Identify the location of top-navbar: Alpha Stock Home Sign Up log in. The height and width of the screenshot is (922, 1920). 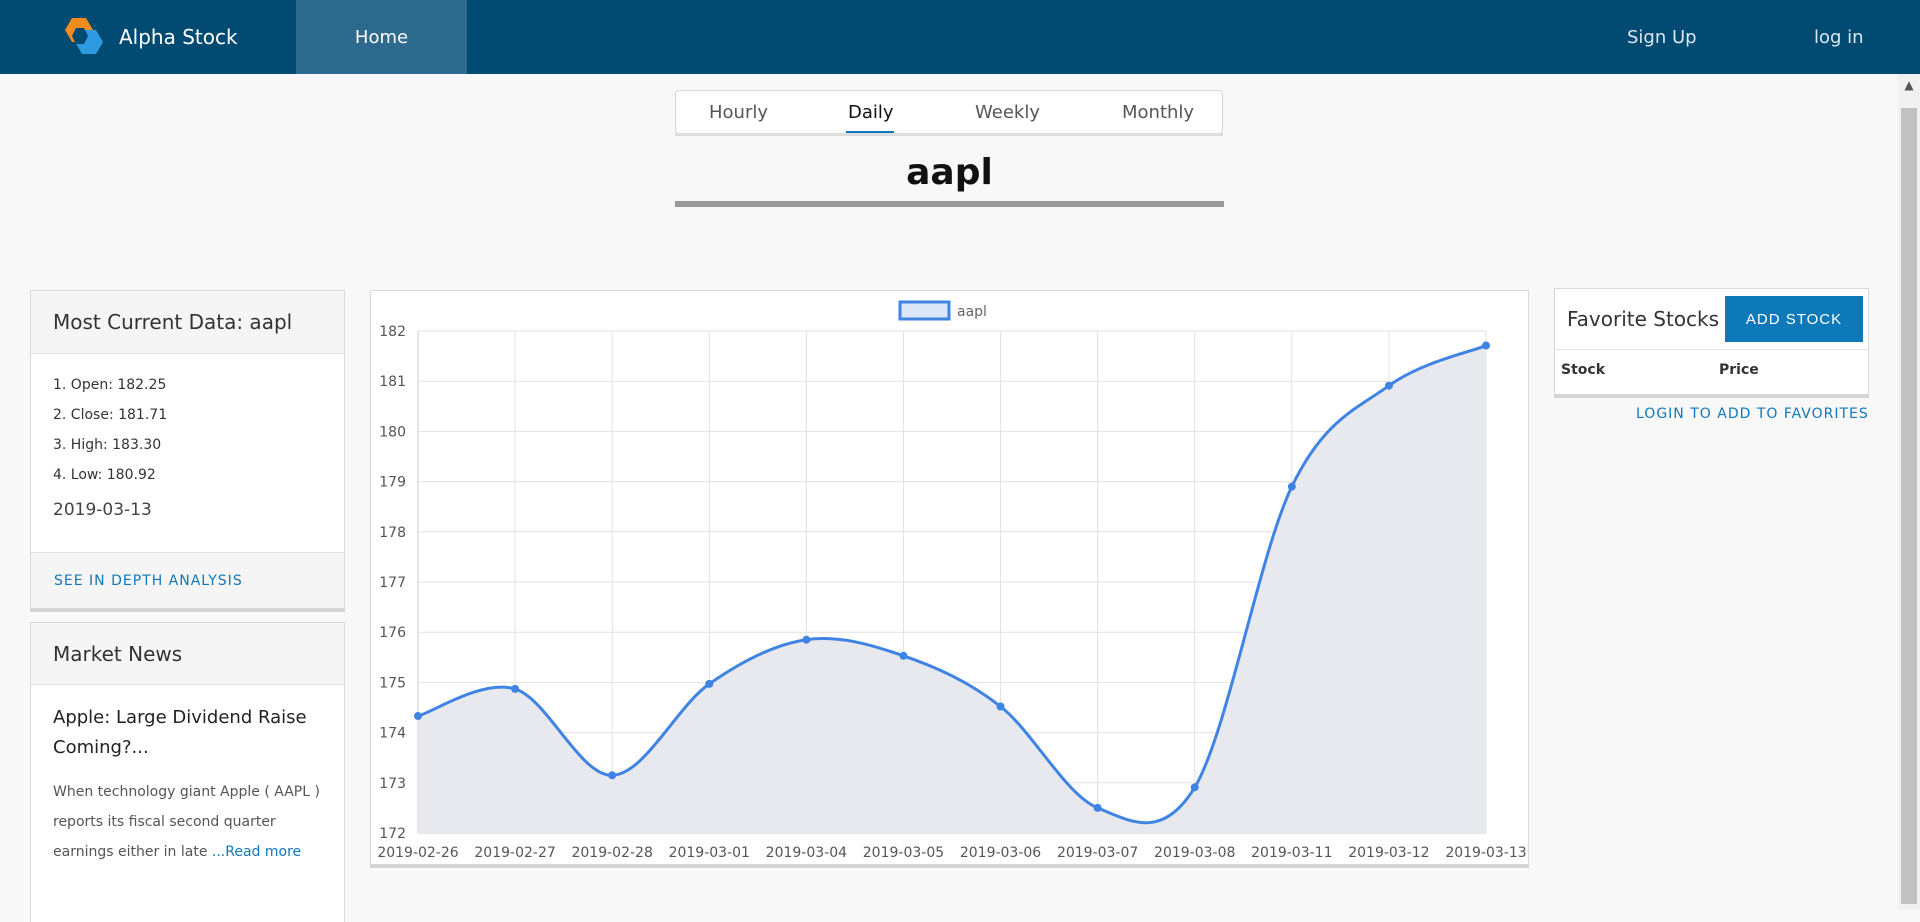
(960, 37).